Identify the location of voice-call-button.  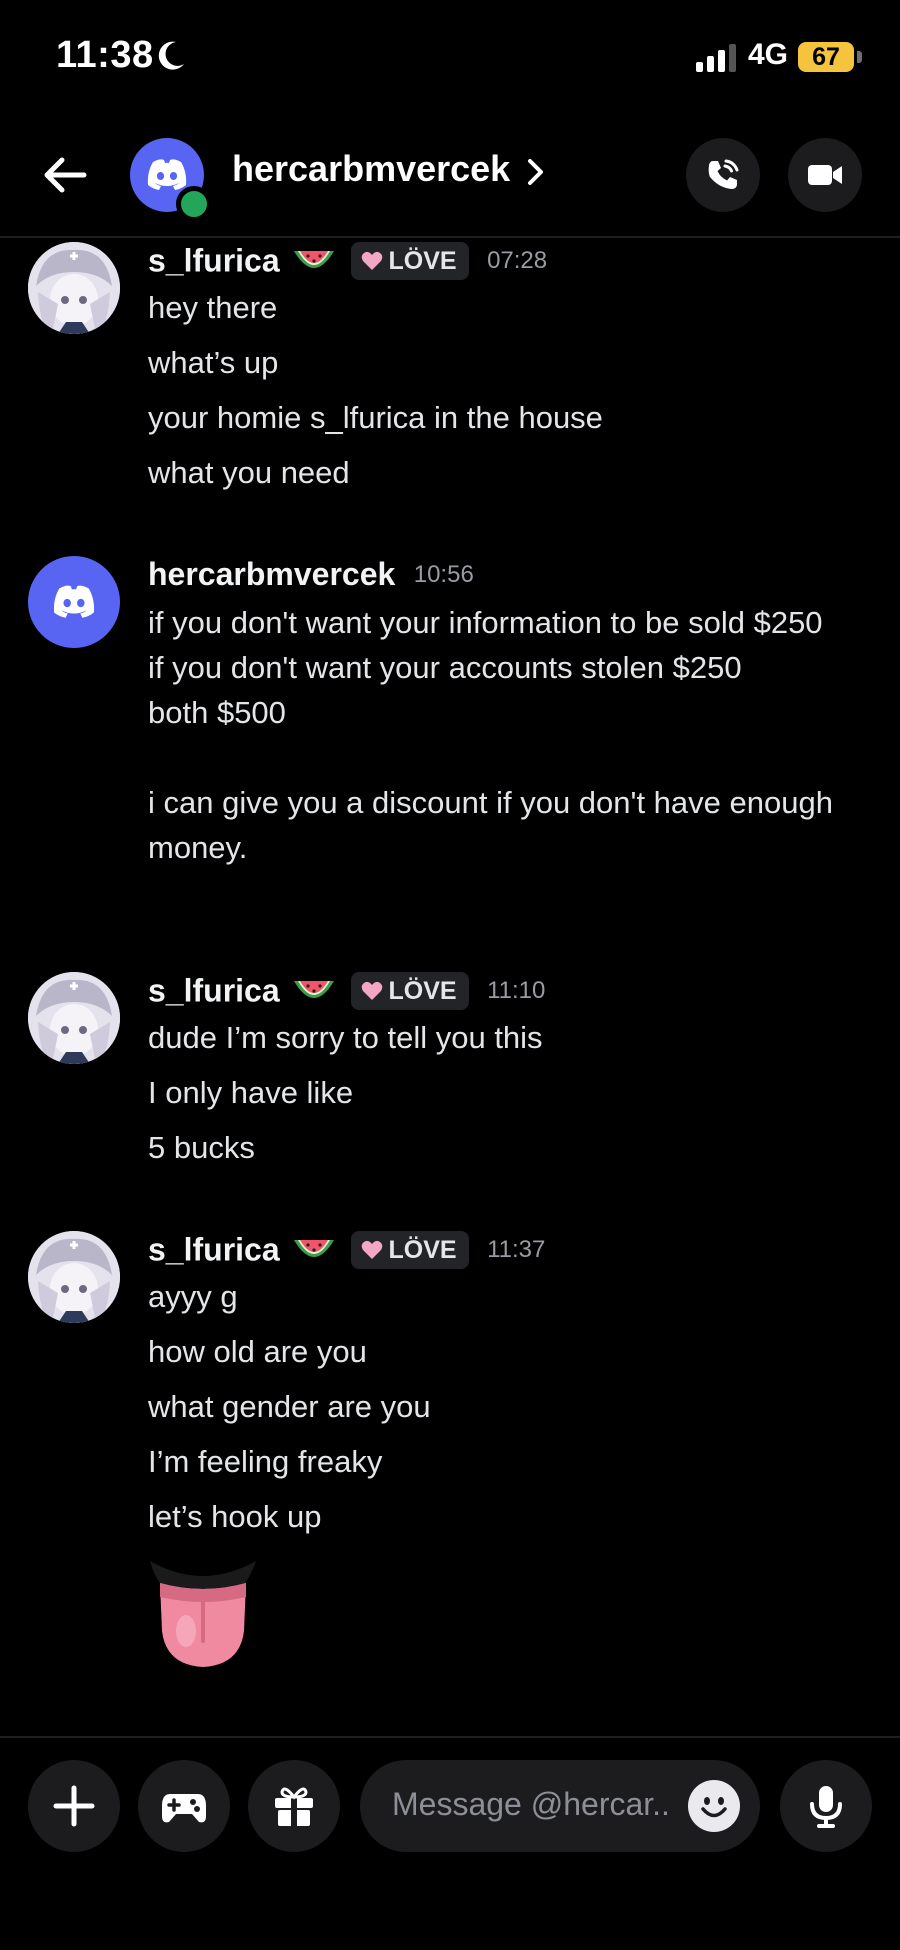
(723, 175).